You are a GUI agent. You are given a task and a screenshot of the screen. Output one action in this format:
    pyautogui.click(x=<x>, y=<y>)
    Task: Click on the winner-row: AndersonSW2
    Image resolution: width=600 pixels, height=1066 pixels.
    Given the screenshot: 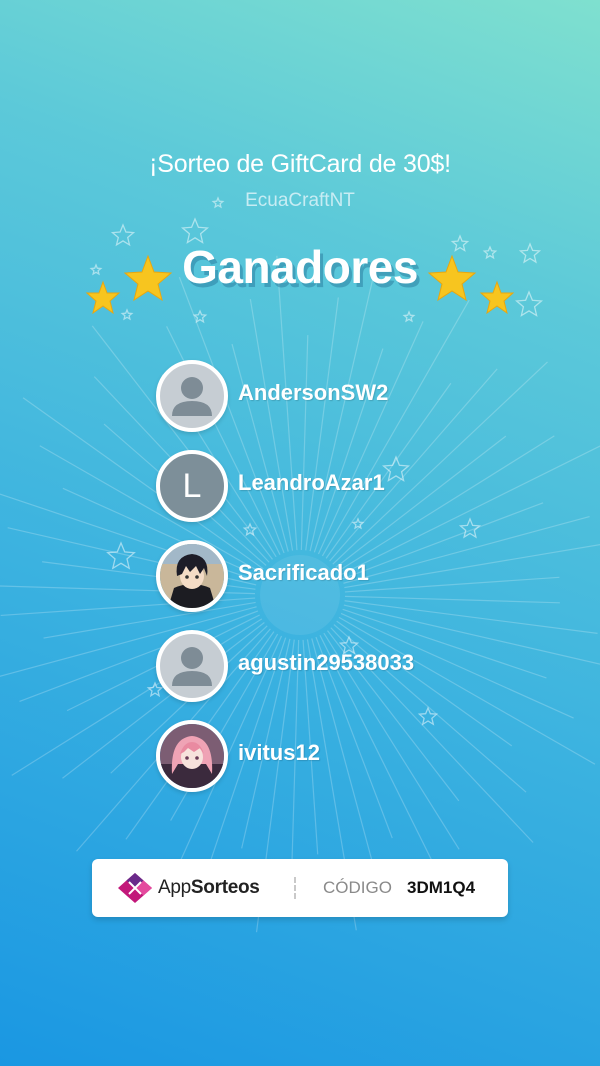 What is the action you would take?
    pyautogui.click(x=316, y=396)
    